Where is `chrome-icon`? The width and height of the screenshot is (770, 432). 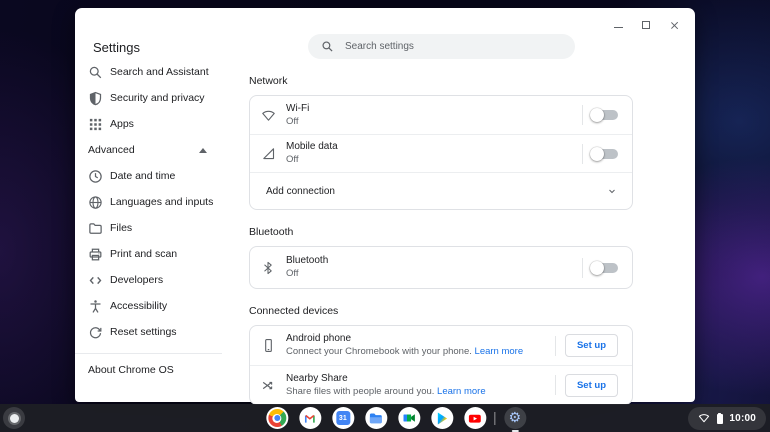 chrome-icon is located at coordinates (276, 418).